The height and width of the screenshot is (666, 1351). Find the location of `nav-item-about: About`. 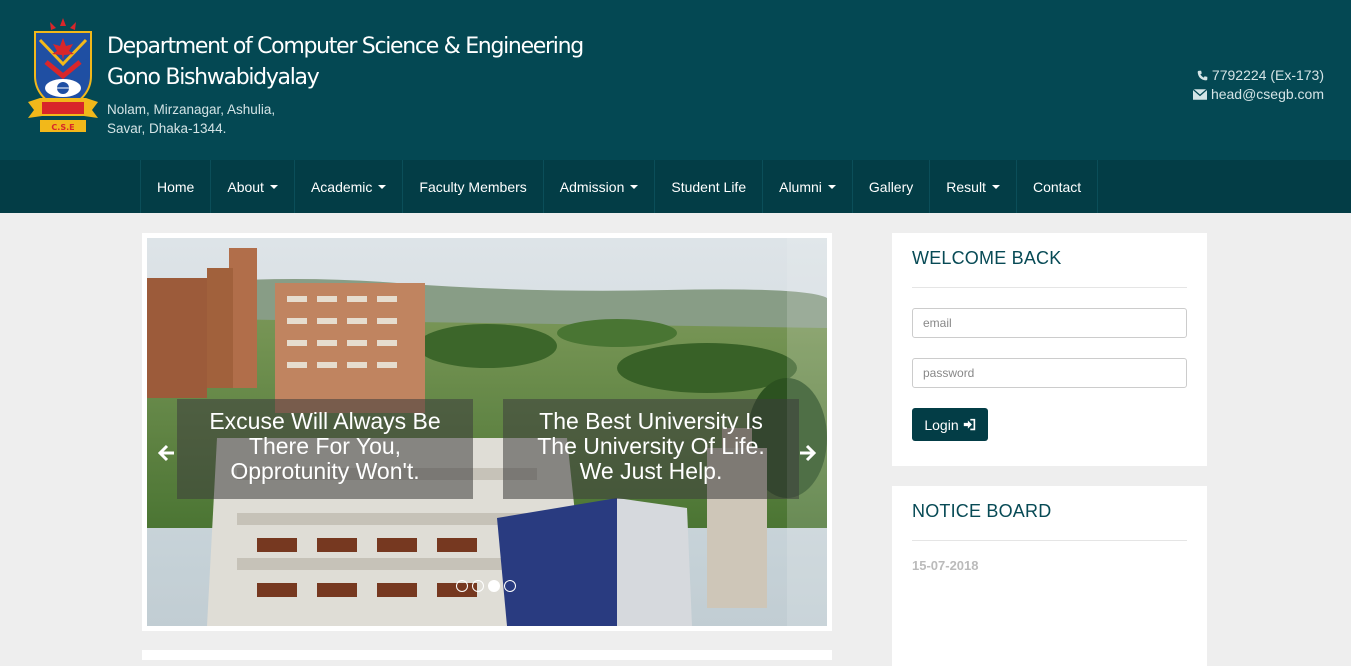

nav-item-about: About is located at coordinates (253, 186).